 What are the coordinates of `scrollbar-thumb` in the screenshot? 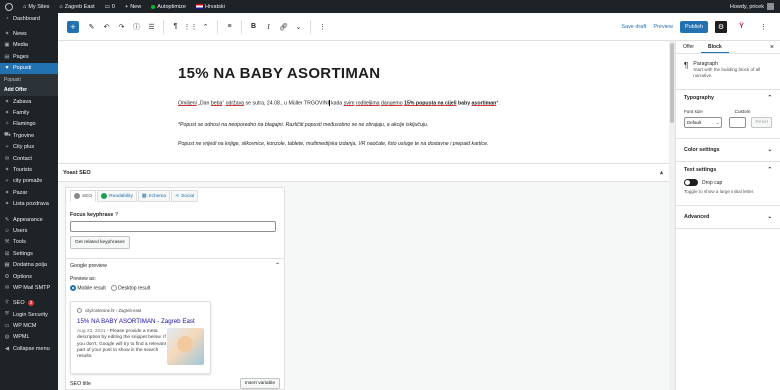 It's located at (672, 83).